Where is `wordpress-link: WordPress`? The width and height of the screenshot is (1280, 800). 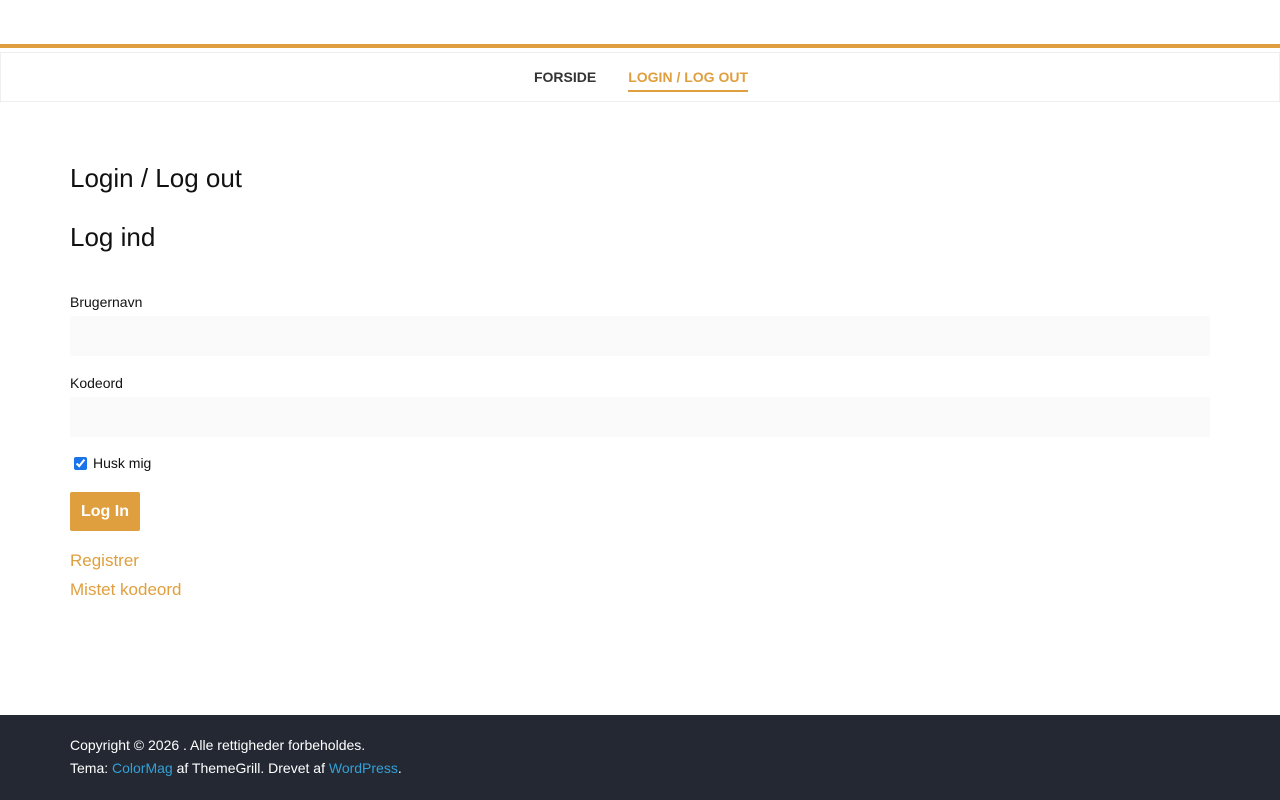
wordpress-link: WordPress is located at coordinates (363, 768).